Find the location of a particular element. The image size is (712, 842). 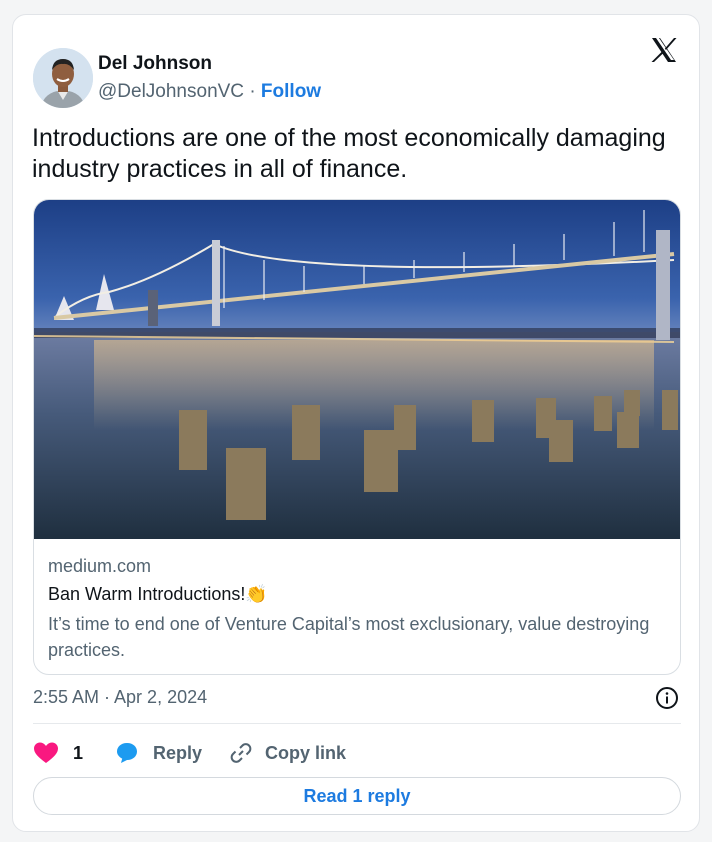

like-count: 1 is located at coordinates (78, 752).